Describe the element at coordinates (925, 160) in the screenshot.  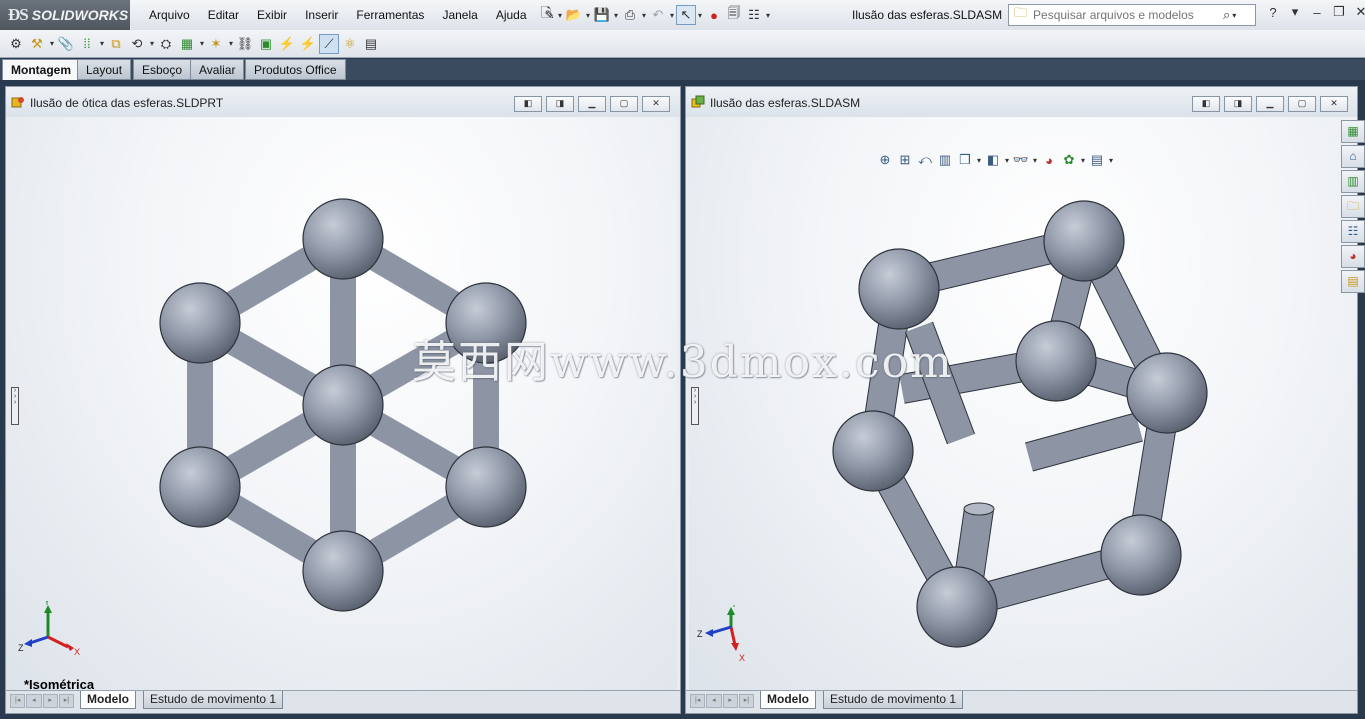
I see `previous-view-icon: ⤺` at that location.